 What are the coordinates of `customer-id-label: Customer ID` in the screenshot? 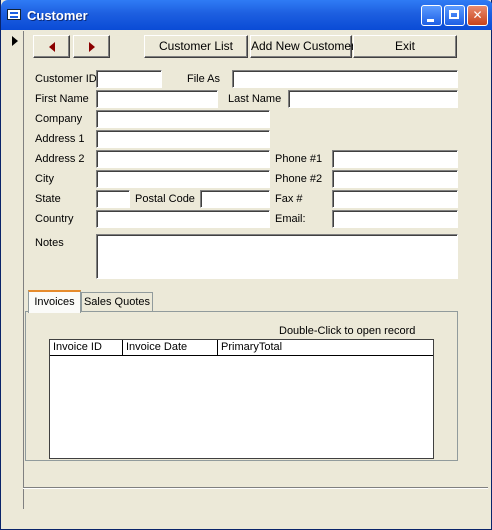 It's located at (66, 79).